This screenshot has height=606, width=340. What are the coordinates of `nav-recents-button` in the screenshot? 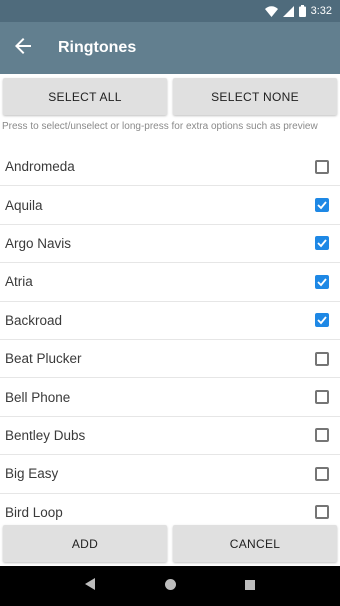 It's located at (250, 586).